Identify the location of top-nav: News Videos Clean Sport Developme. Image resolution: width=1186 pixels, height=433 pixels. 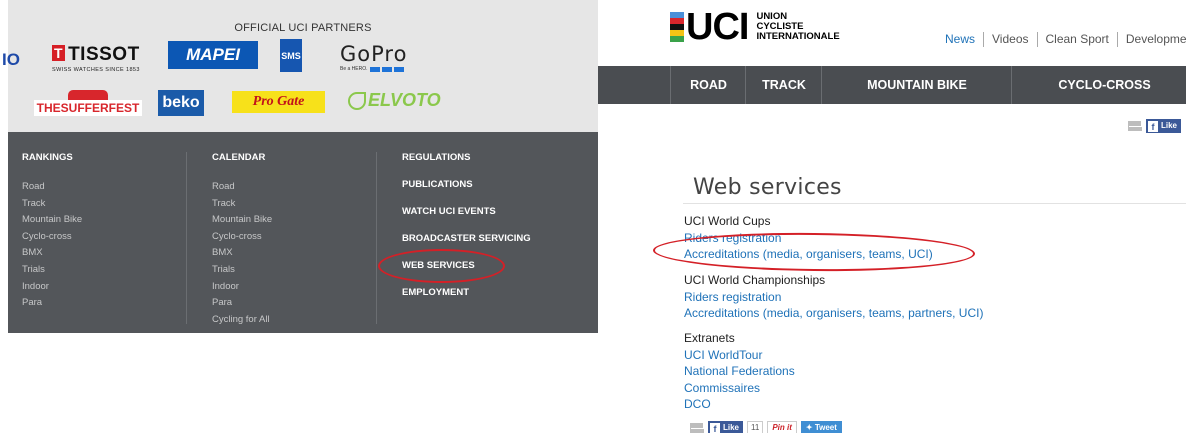
(1061, 39).